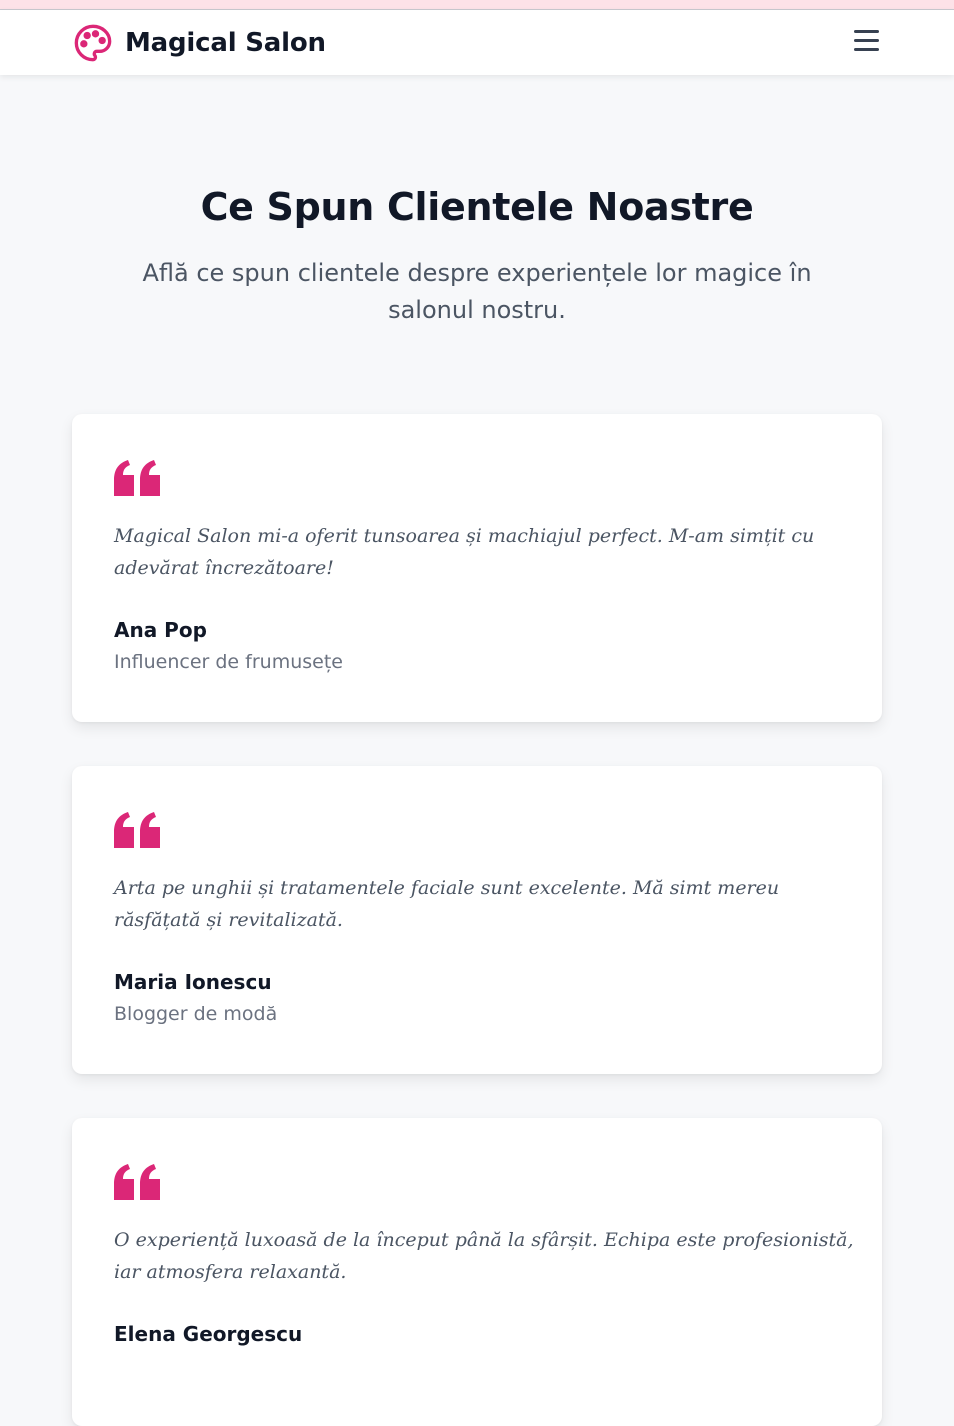 The width and height of the screenshot is (954, 1426). I want to click on hamburger-menu-icon, so click(866, 31).